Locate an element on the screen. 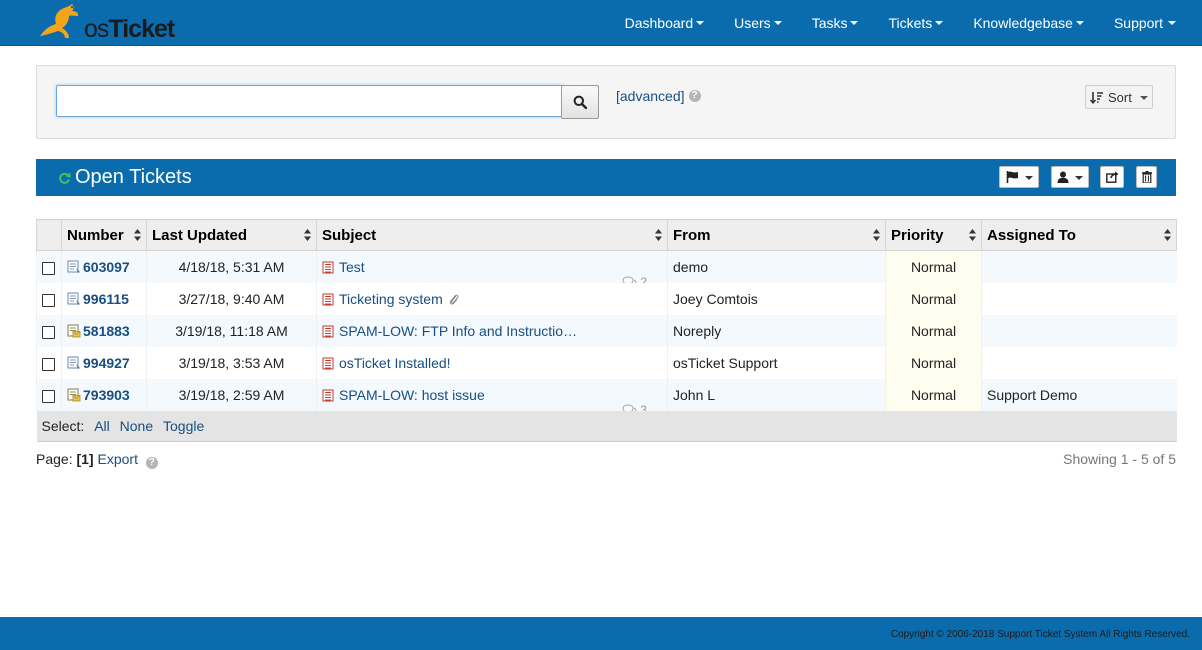  ticket-number-link: 603097 is located at coordinates (106, 267).